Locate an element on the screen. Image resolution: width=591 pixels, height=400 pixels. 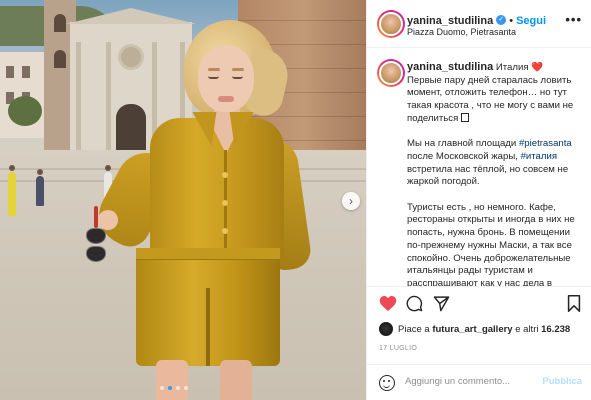
liker-avatar is located at coordinates (386, 329).